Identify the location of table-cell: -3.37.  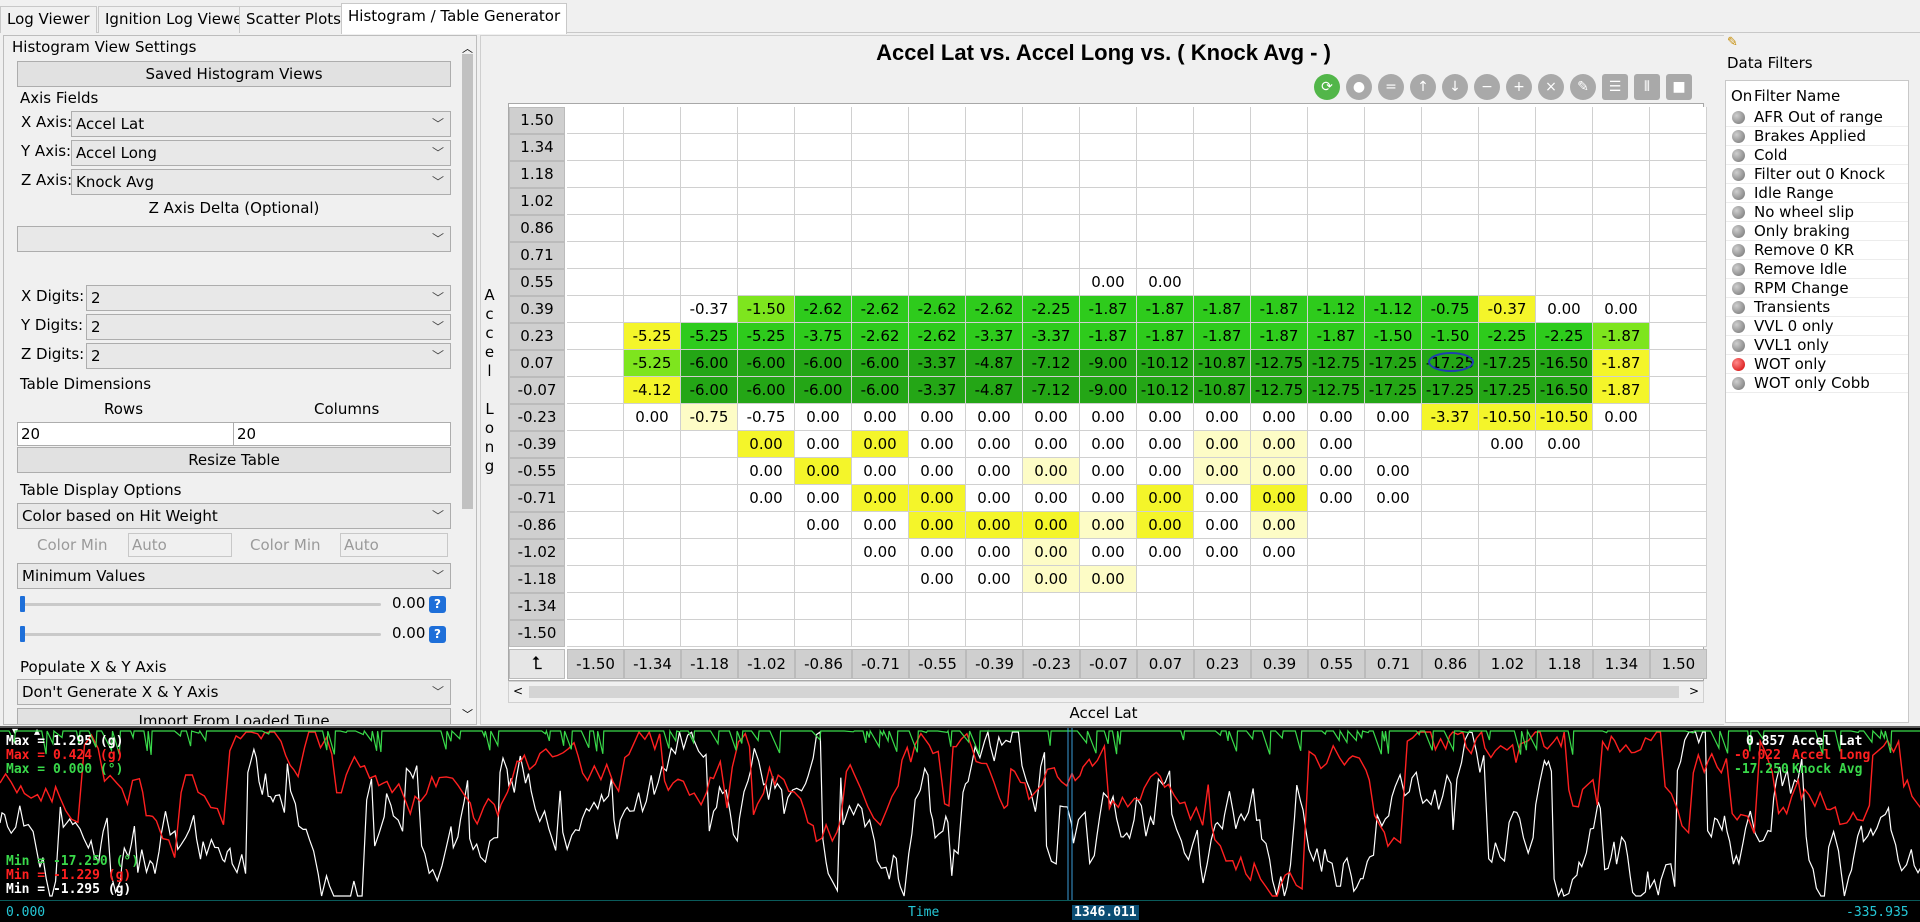
(937, 390).